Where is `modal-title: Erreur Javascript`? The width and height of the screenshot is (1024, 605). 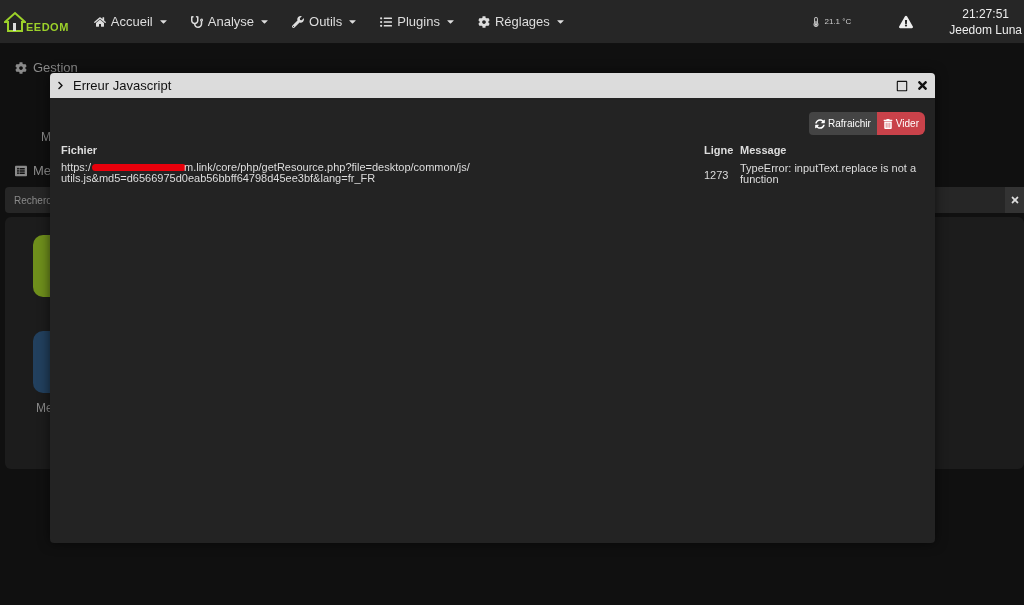
modal-title: Erreur Javascript is located at coordinates (123, 85).